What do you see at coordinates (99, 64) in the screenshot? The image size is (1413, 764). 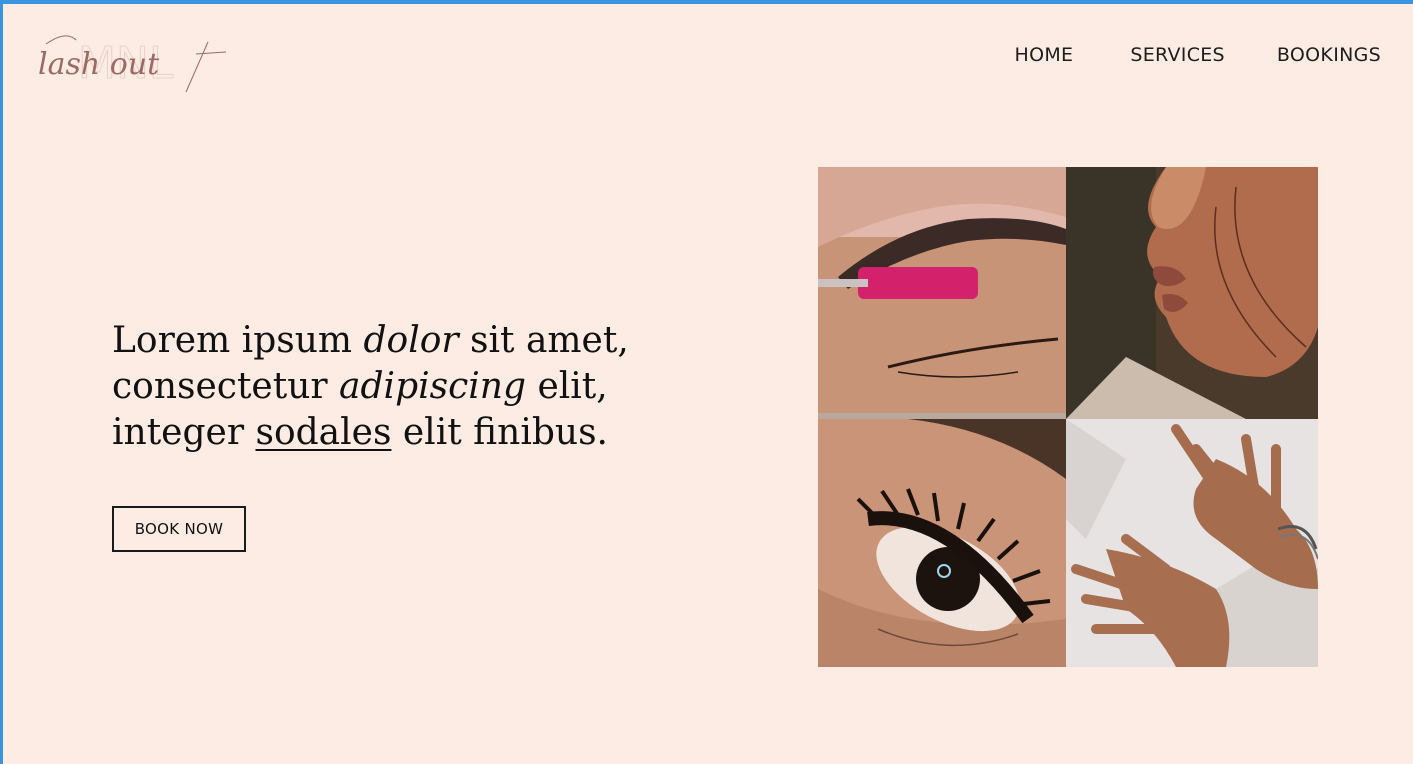 I see `logo-script: lash out` at bounding box center [99, 64].